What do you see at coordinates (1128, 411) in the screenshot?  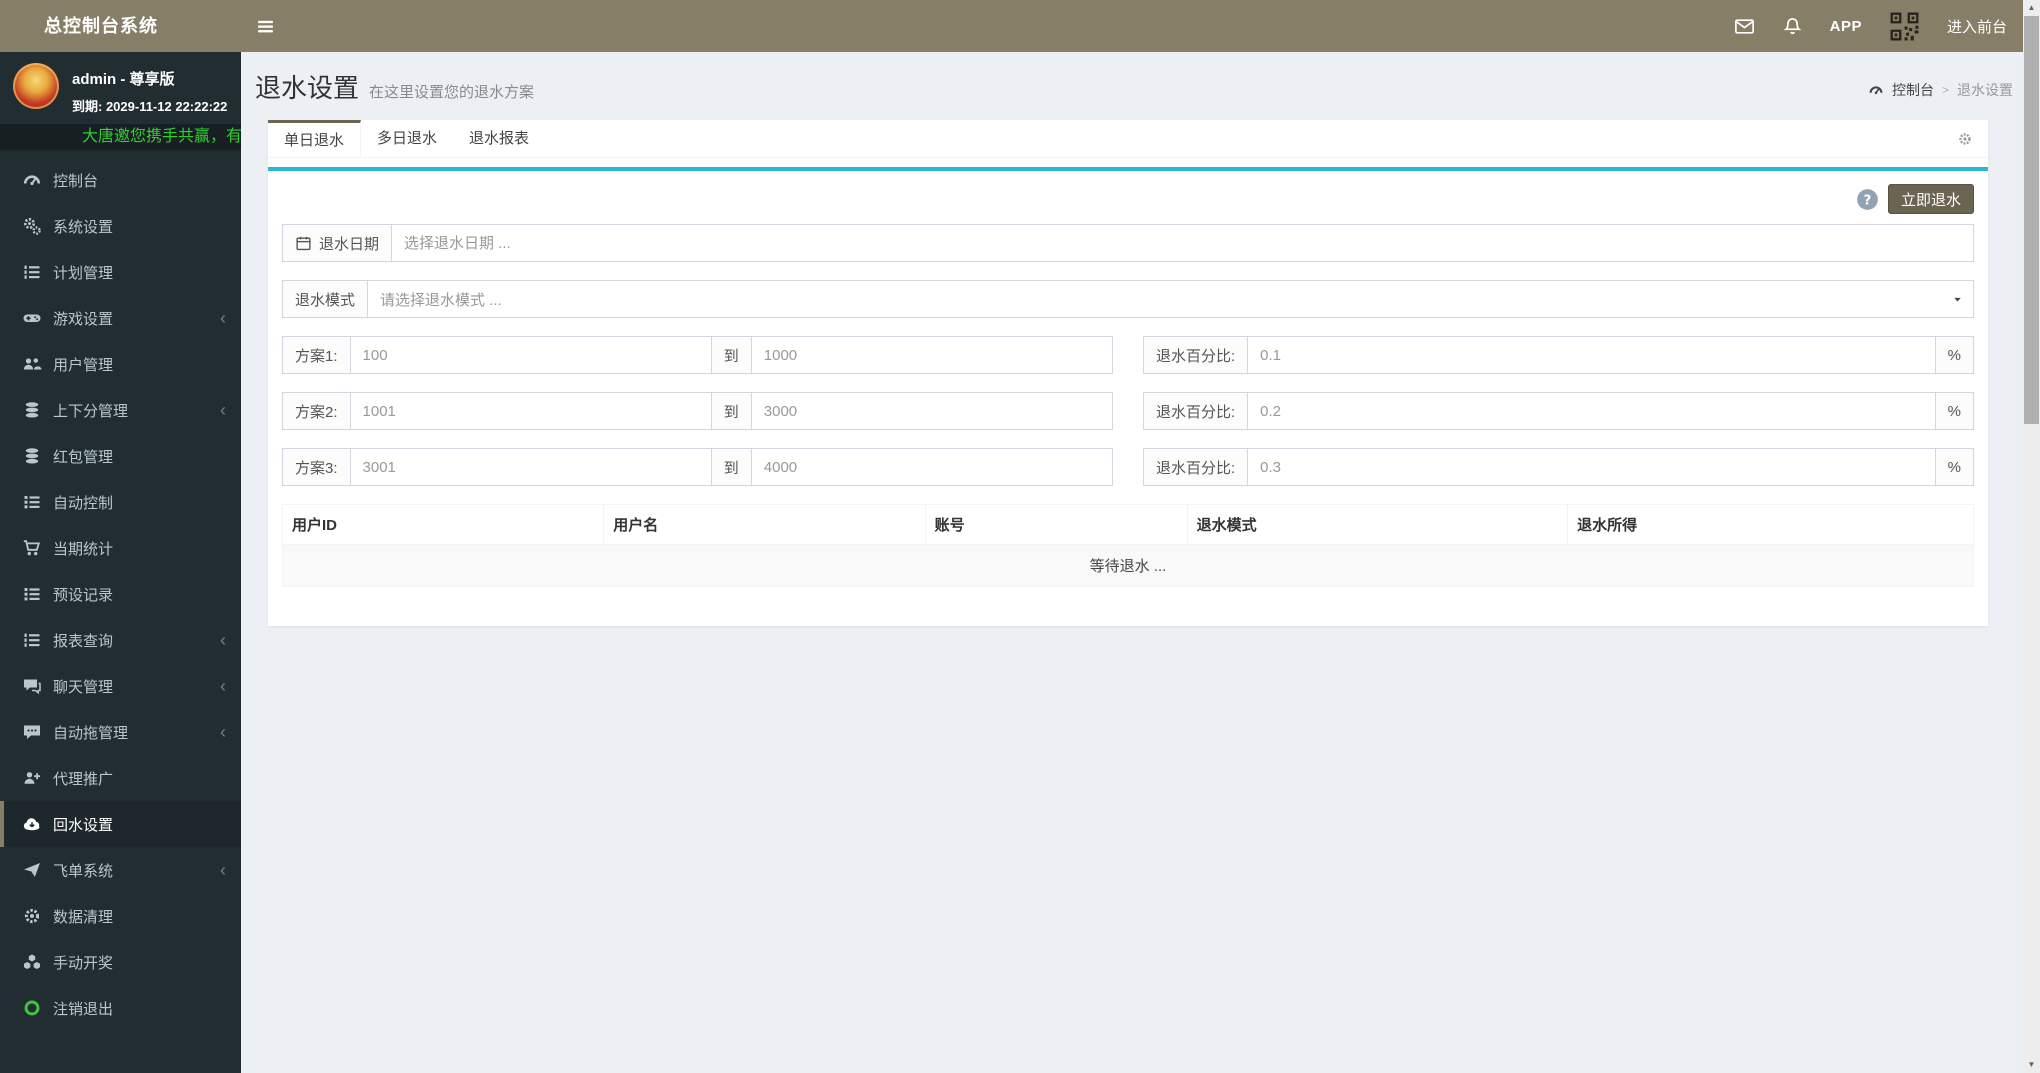 I see `plan-row-2: 方案2: 到 退水百分比: %` at bounding box center [1128, 411].